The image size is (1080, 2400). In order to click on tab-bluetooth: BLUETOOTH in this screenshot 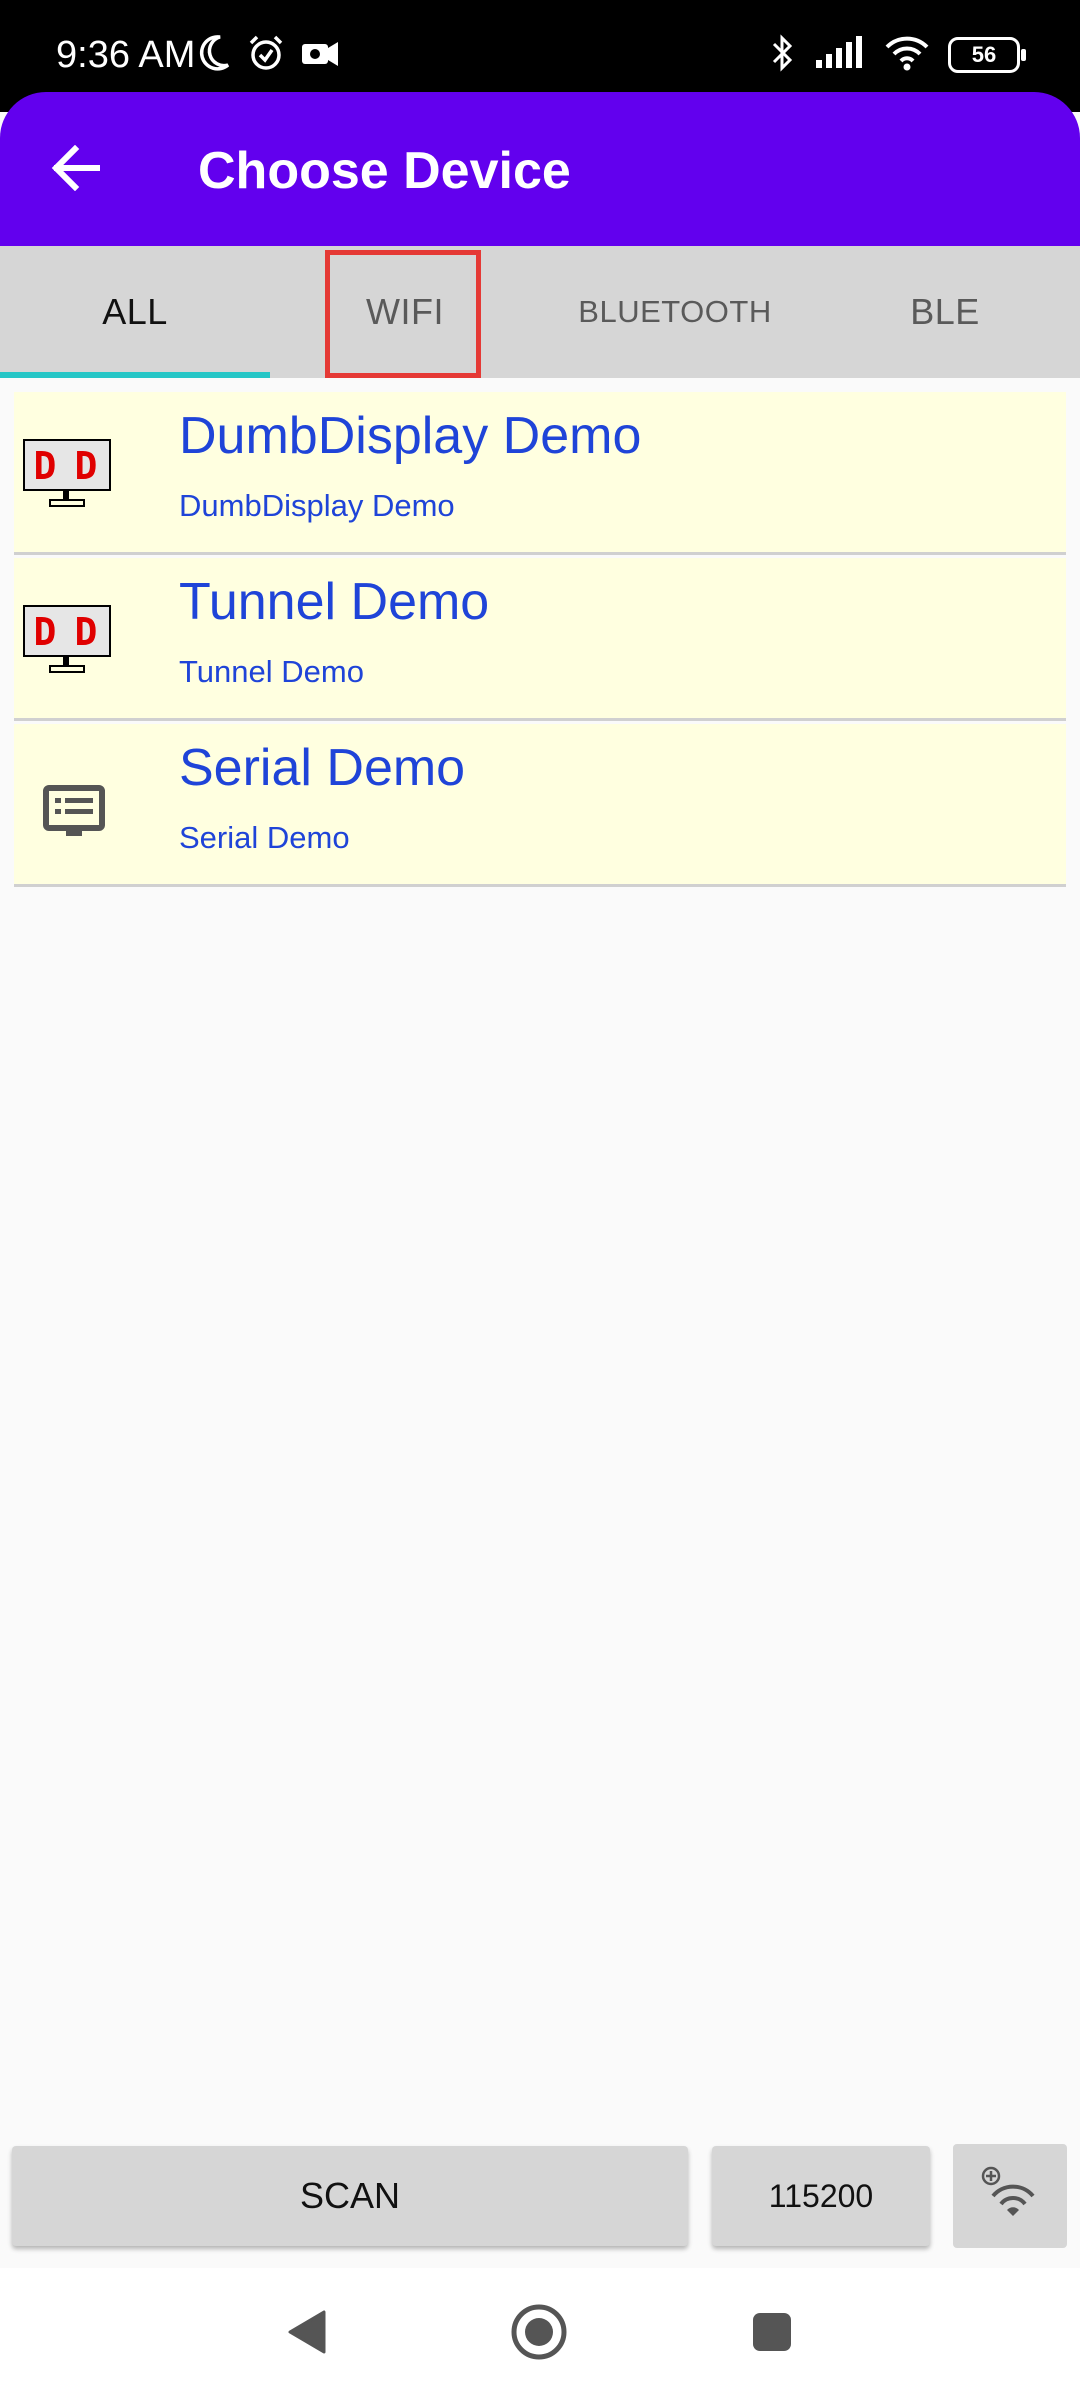, I will do `click(675, 312)`.